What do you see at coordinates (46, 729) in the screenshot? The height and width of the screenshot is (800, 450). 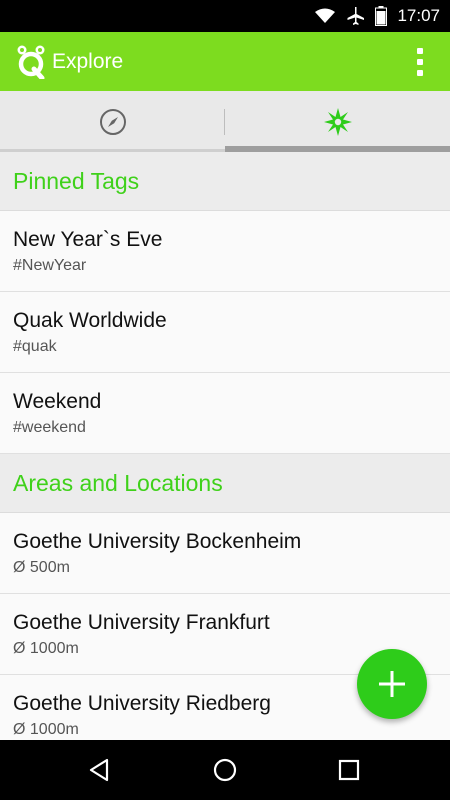 I see `item-subtitle: Ø 1000m` at bounding box center [46, 729].